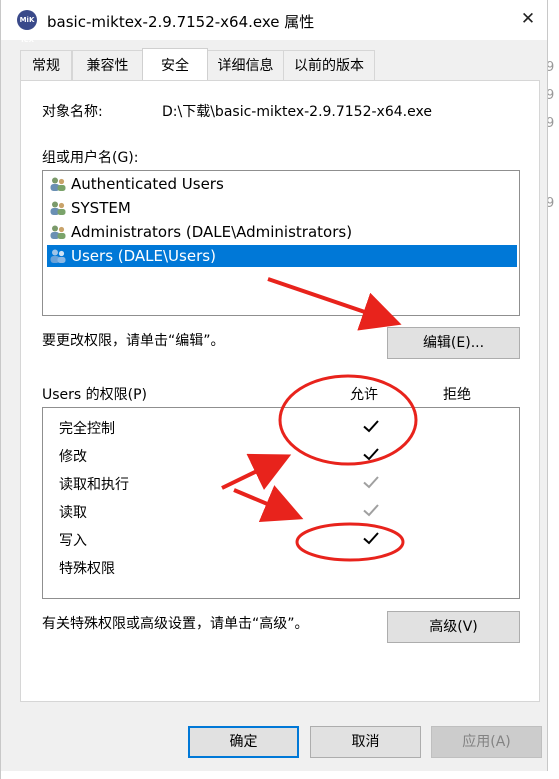  What do you see at coordinates (101, 208) in the screenshot?
I see `group-name: SYSTEM` at bounding box center [101, 208].